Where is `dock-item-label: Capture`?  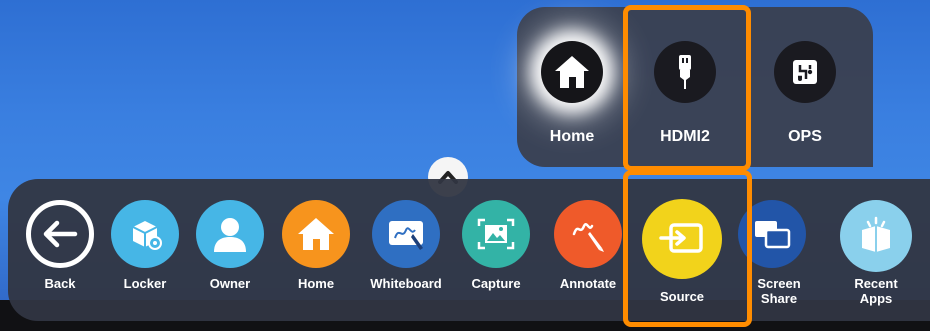 dock-item-label: Capture is located at coordinates (496, 283).